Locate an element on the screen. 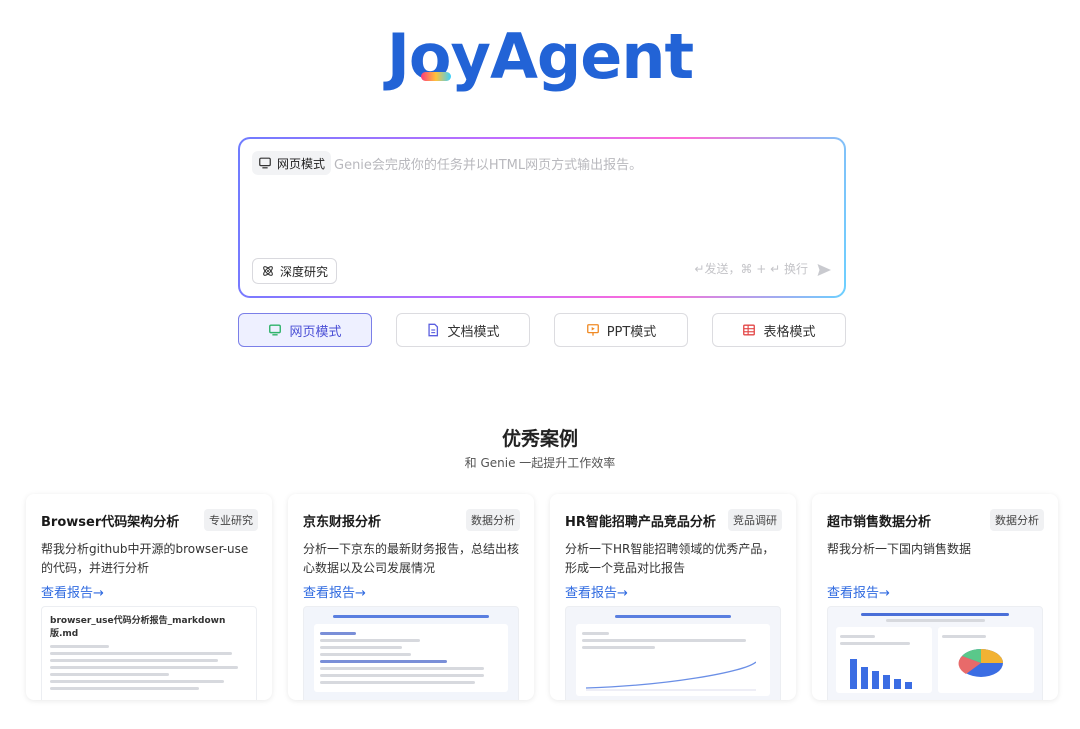 The width and height of the screenshot is (1080, 729). case-card-supermarket: 超市销售数据分析 数据分析 帮我分析一下国内销售数据 查看报告→ is located at coordinates (935, 597).